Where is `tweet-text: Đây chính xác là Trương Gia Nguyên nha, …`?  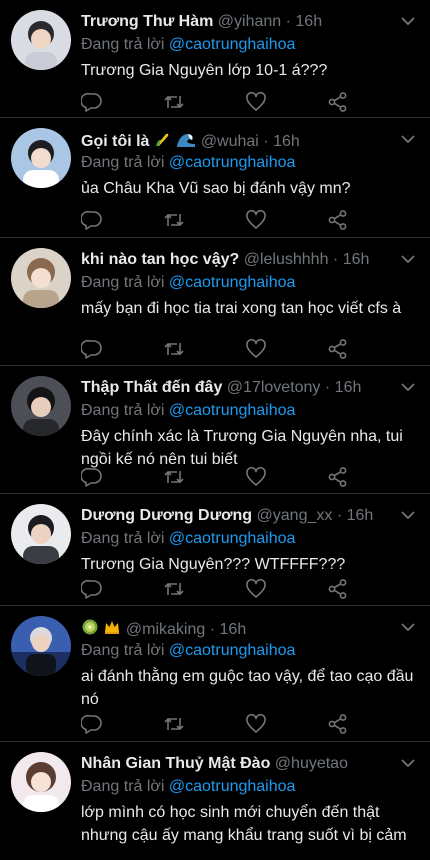 tweet-text: Đây chính xác là Trương Gia Nguyên nha, … is located at coordinates (242, 448).